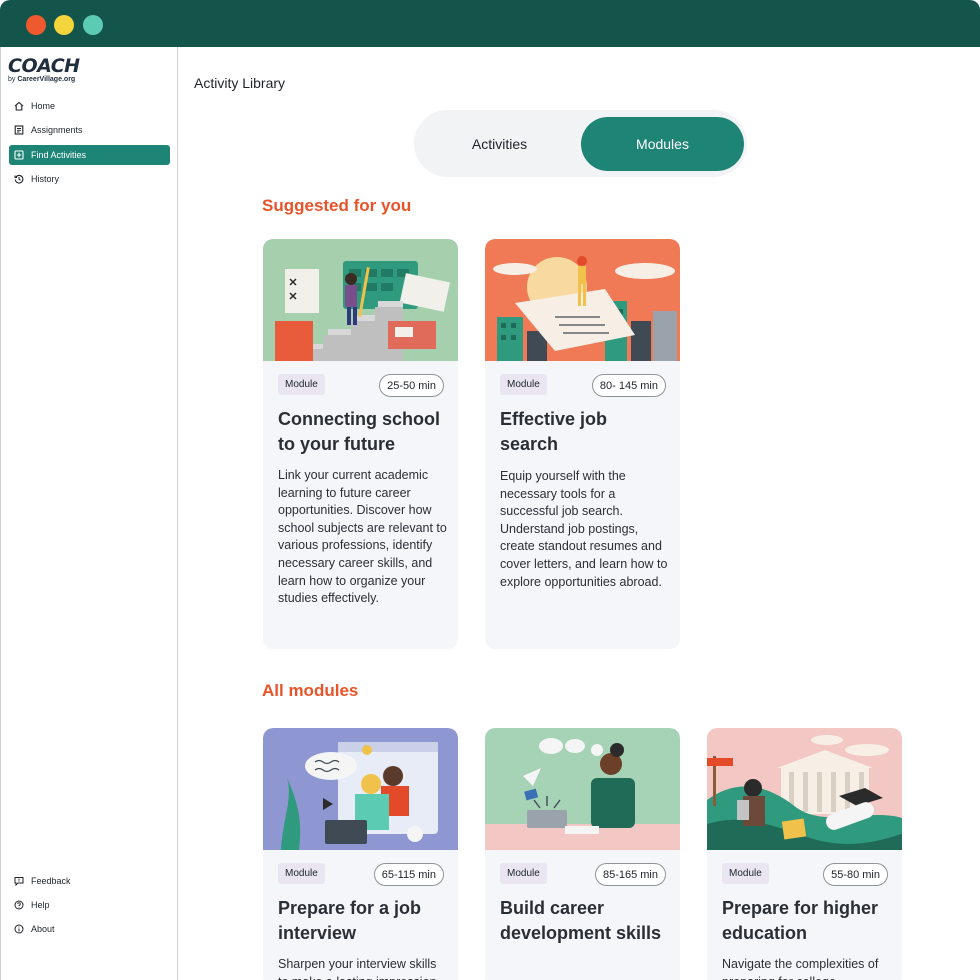 The width and height of the screenshot is (980, 980). Describe the element at coordinates (582, 300) in the screenshot. I see `module-illustration-city` at that location.